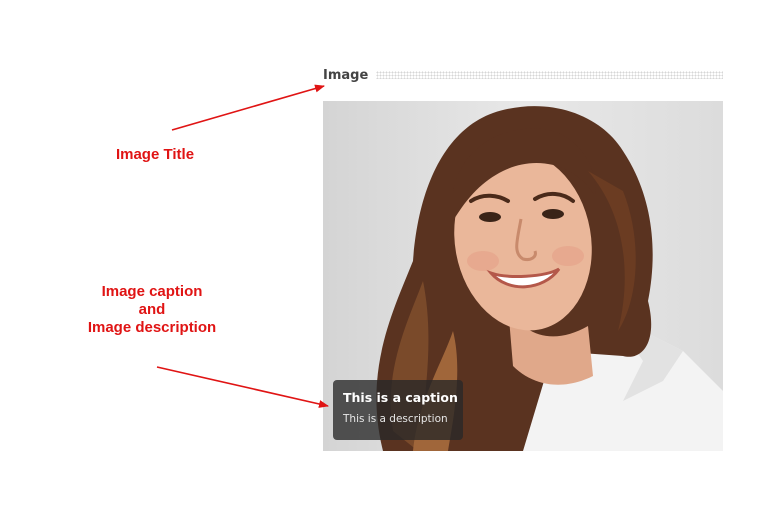 Image resolution: width=776 pixels, height=517 pixels. Describe the element at coordinates (152, 291) in the screenshot. I see `annotation-caption-line1: Image caption` at that location.